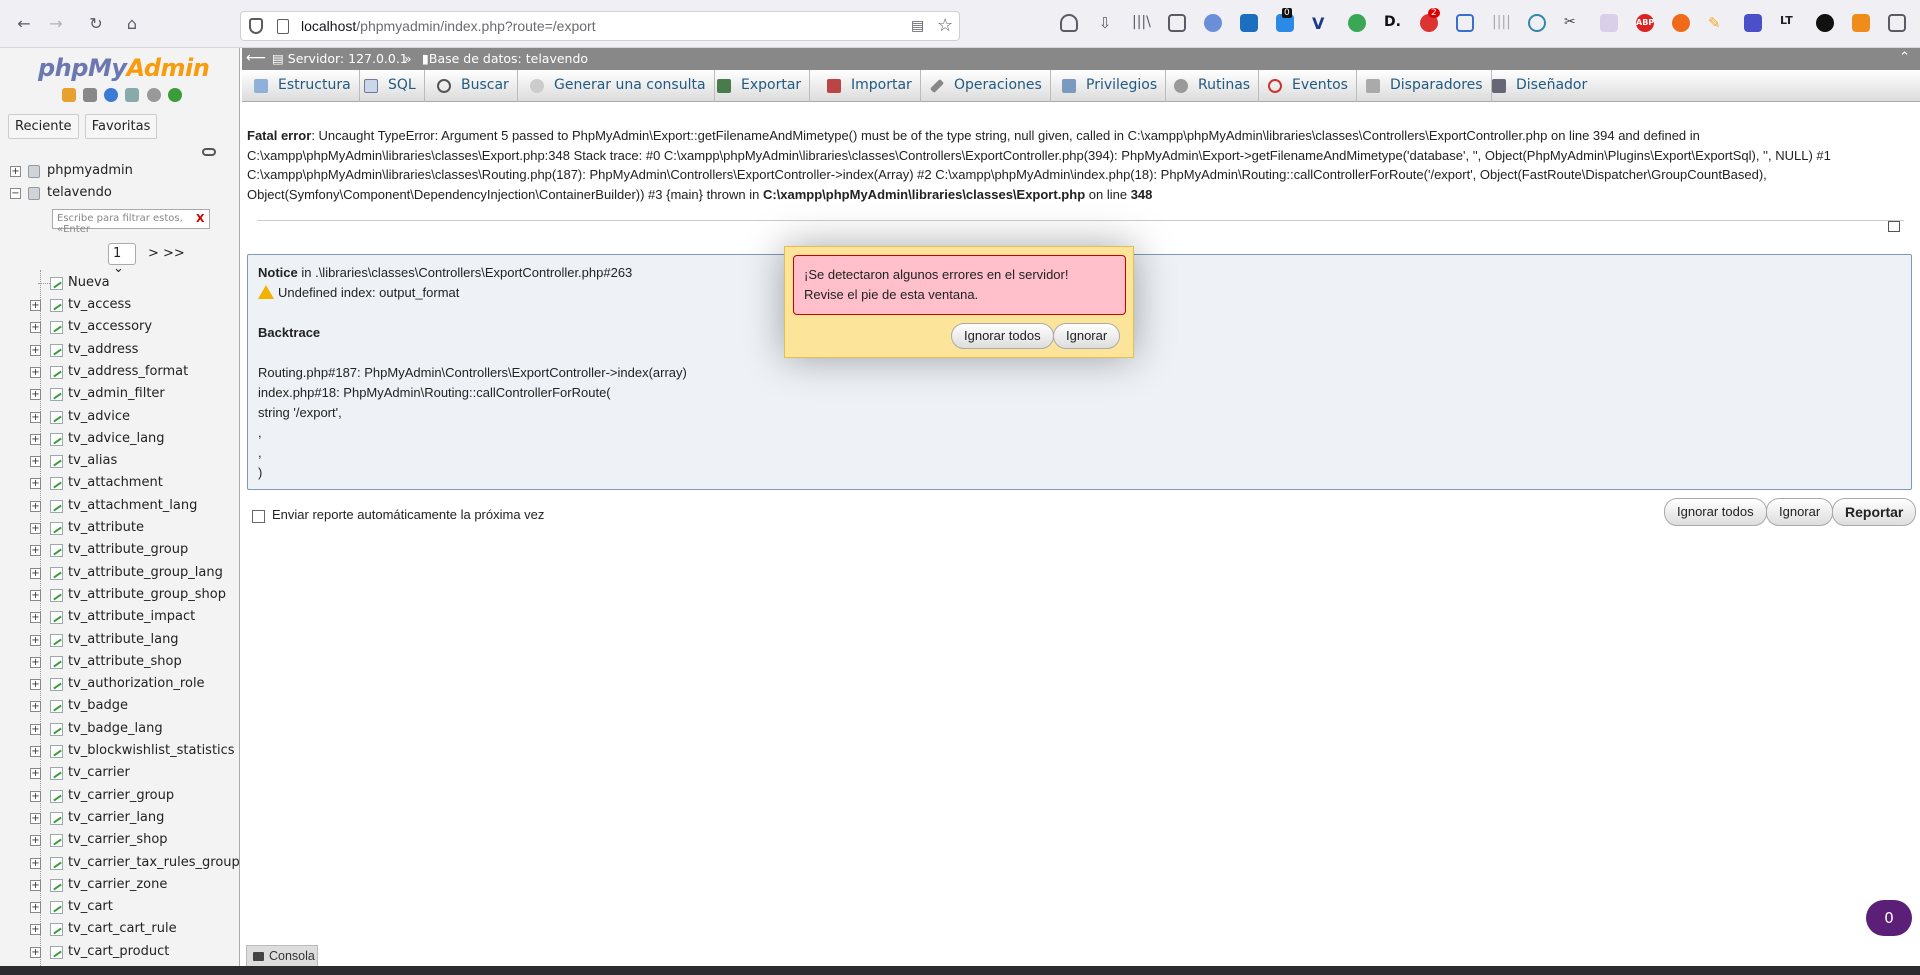  I want to click on tab-estructura: Estructura, so click(301, 86).